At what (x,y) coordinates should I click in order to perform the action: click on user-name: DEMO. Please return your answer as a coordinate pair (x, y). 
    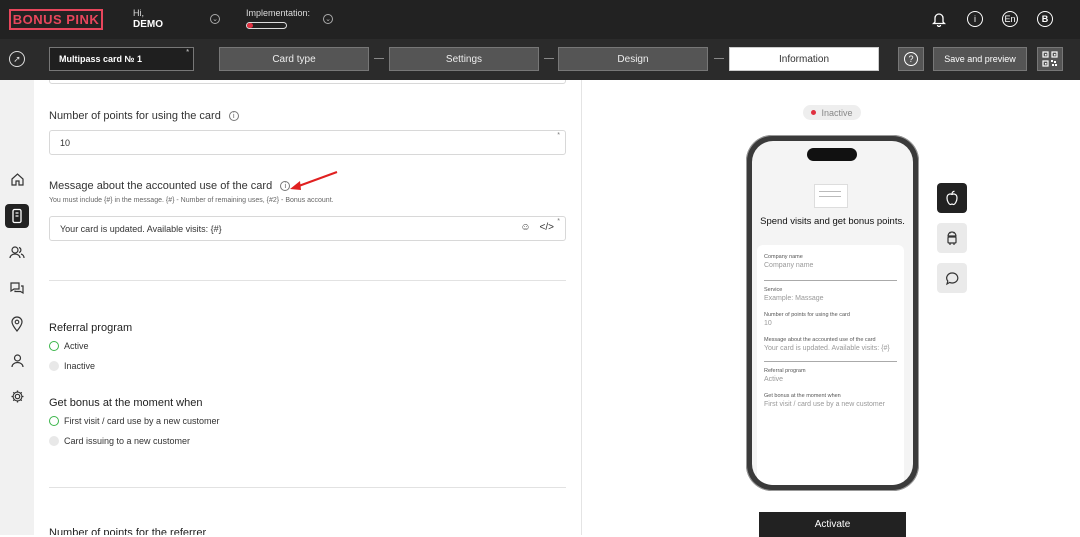
    Looking at the image, I should click on (148, 24).